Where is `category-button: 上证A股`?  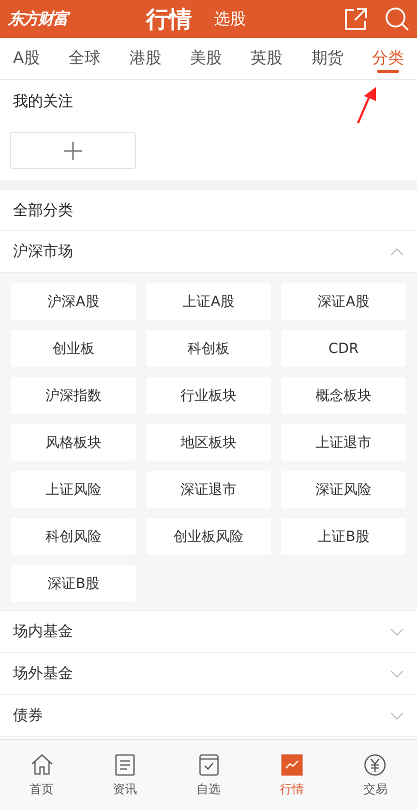
category-button: 上证A股 is located at coordinates (208, 301).